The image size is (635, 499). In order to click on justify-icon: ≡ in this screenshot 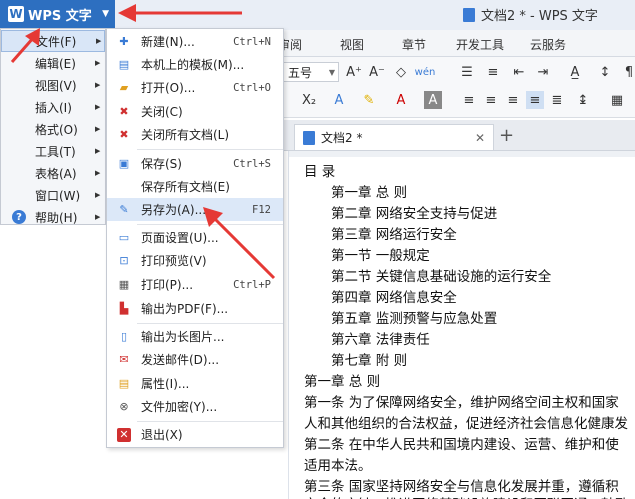, I will do `click(535, 100)`.